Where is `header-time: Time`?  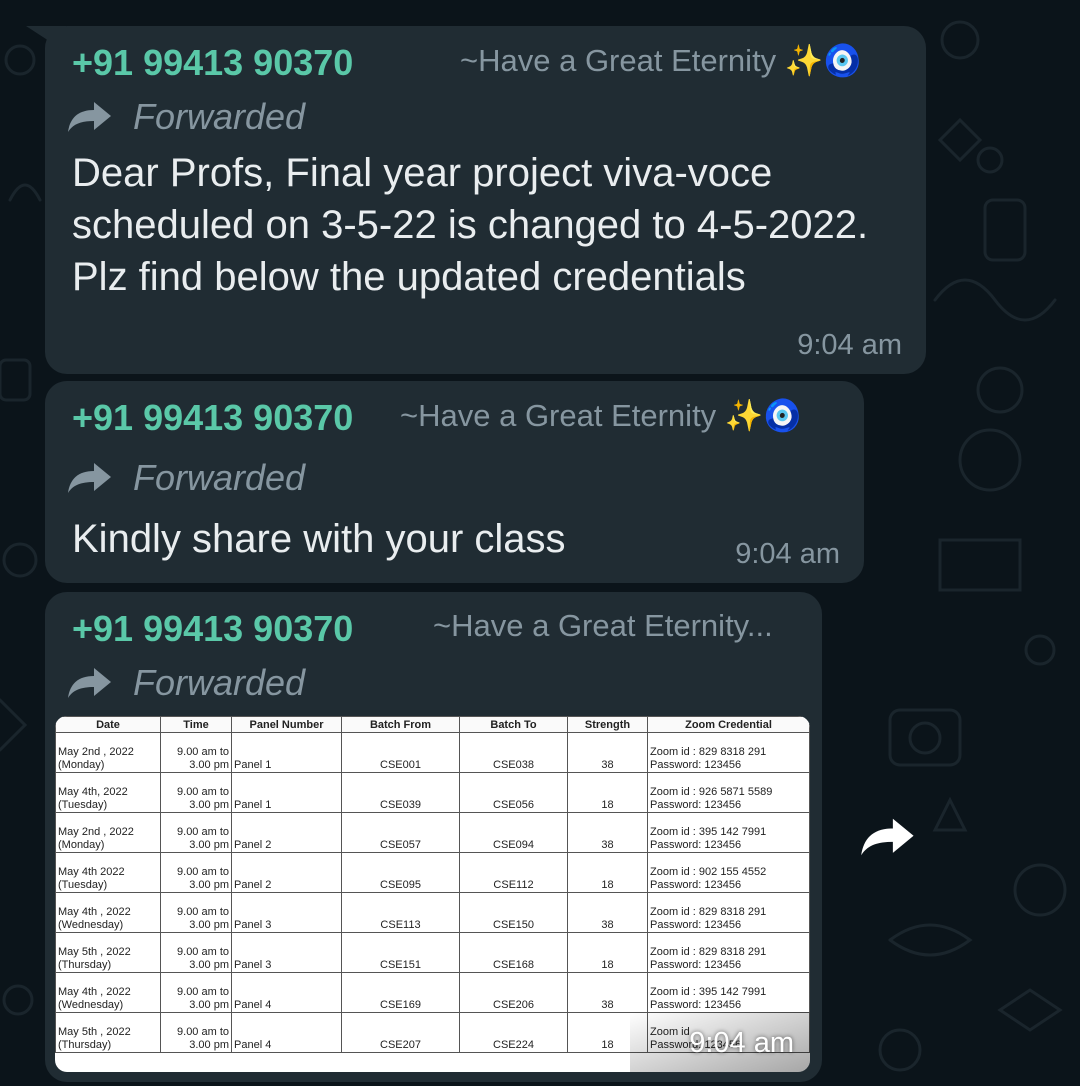 header-time: Time is located at coordinates (196, 724).